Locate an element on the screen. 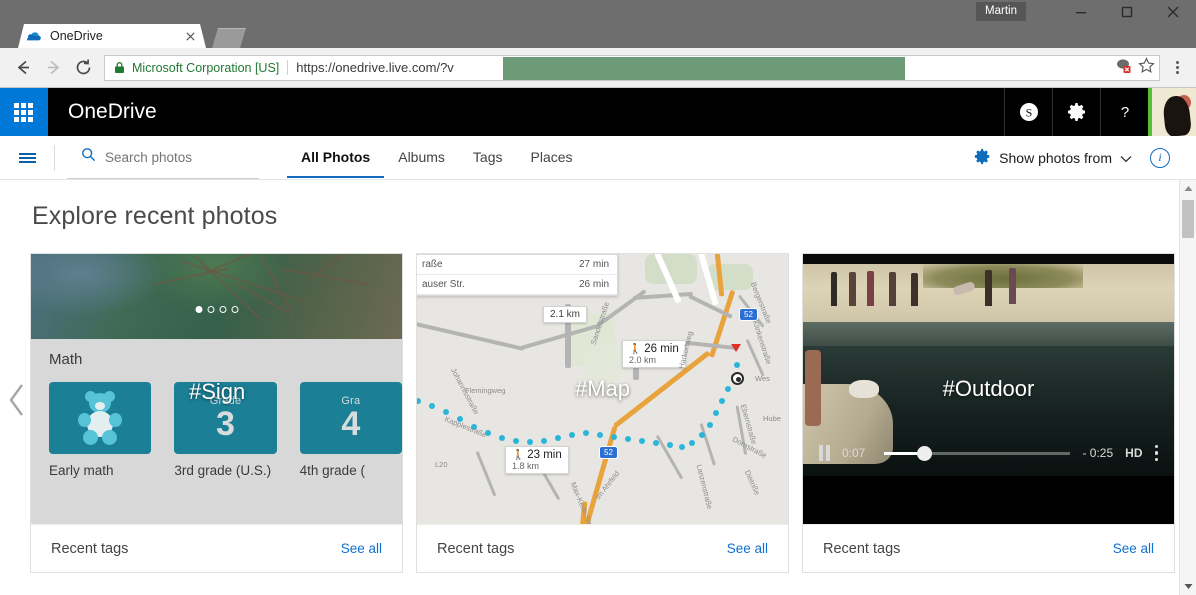  search-input is located at coordinates (175, 157).